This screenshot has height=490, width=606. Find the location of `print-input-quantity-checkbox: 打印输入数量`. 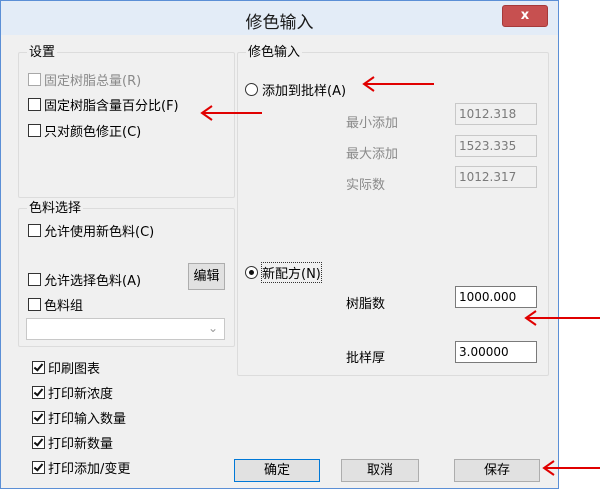

print-input-quantity-checkbox: 打印输入数量 is located at coordinates (79, 417).